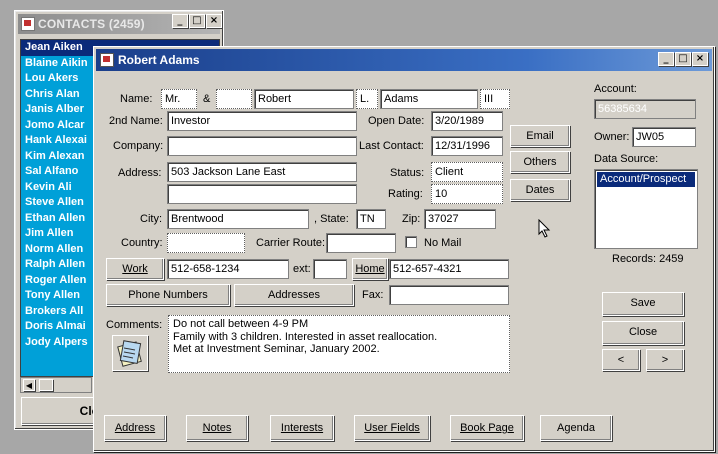 The width and height of the screenshot is (718, 454). What do you see at coordinates (206, 243) in the screenshot?
I see `country-field` at bounding box center [206, 243].